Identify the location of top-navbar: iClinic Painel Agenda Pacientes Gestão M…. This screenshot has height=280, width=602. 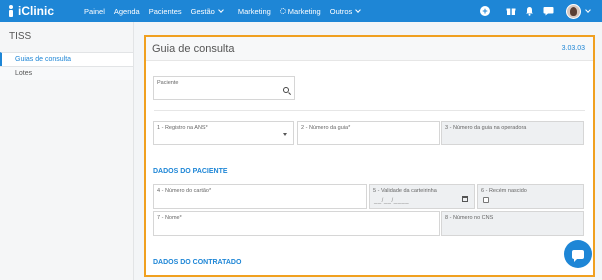
(301, 11).